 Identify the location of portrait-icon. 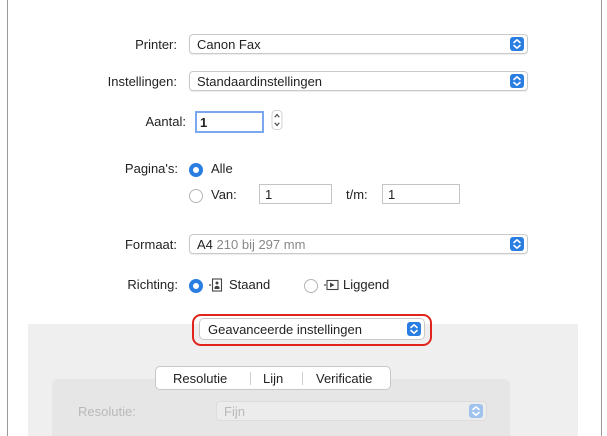
(216, 285).